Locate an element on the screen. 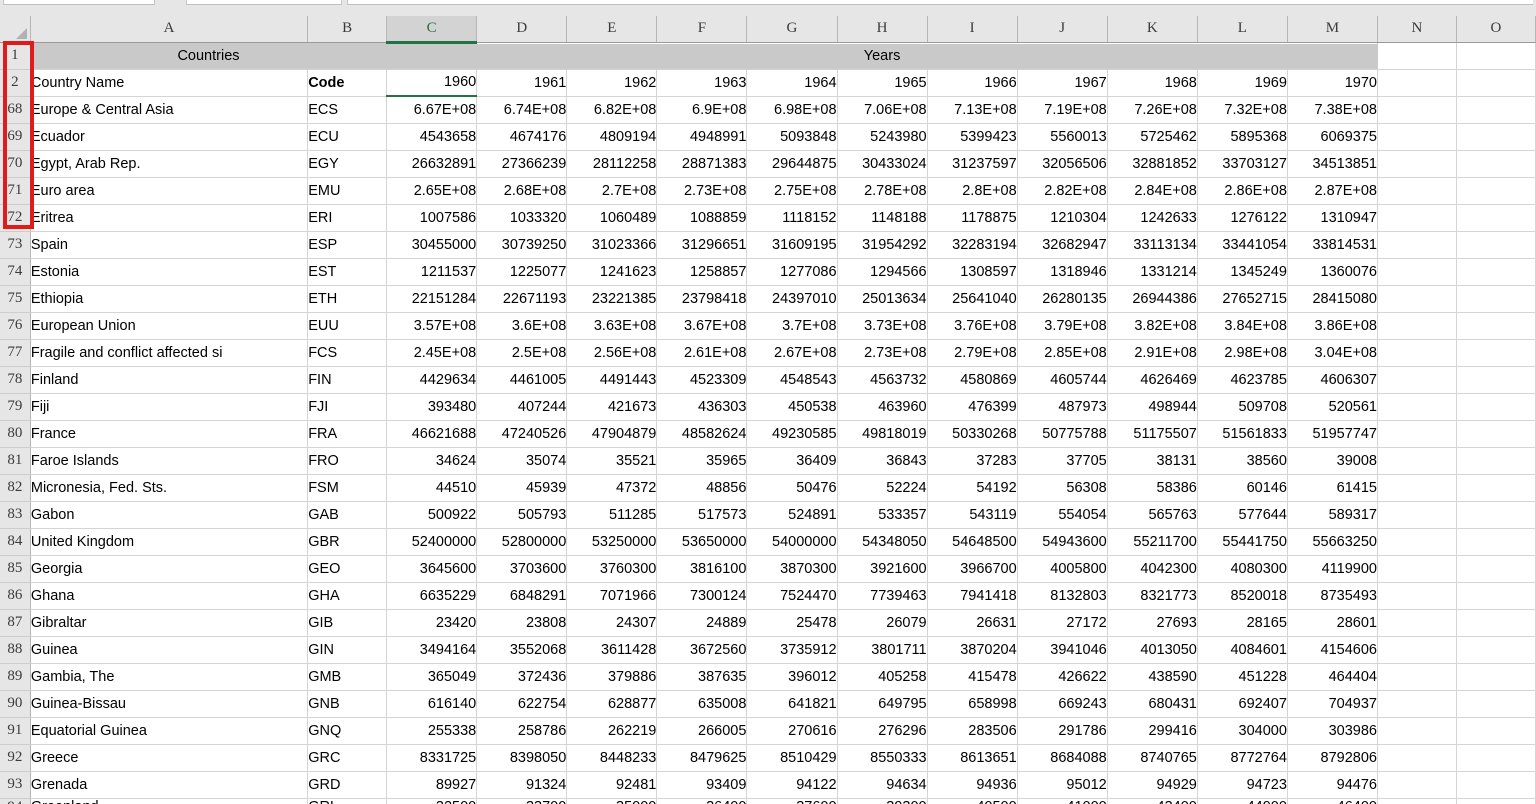  cell-value-1965: 52224 is located at coordinates (882, 488).